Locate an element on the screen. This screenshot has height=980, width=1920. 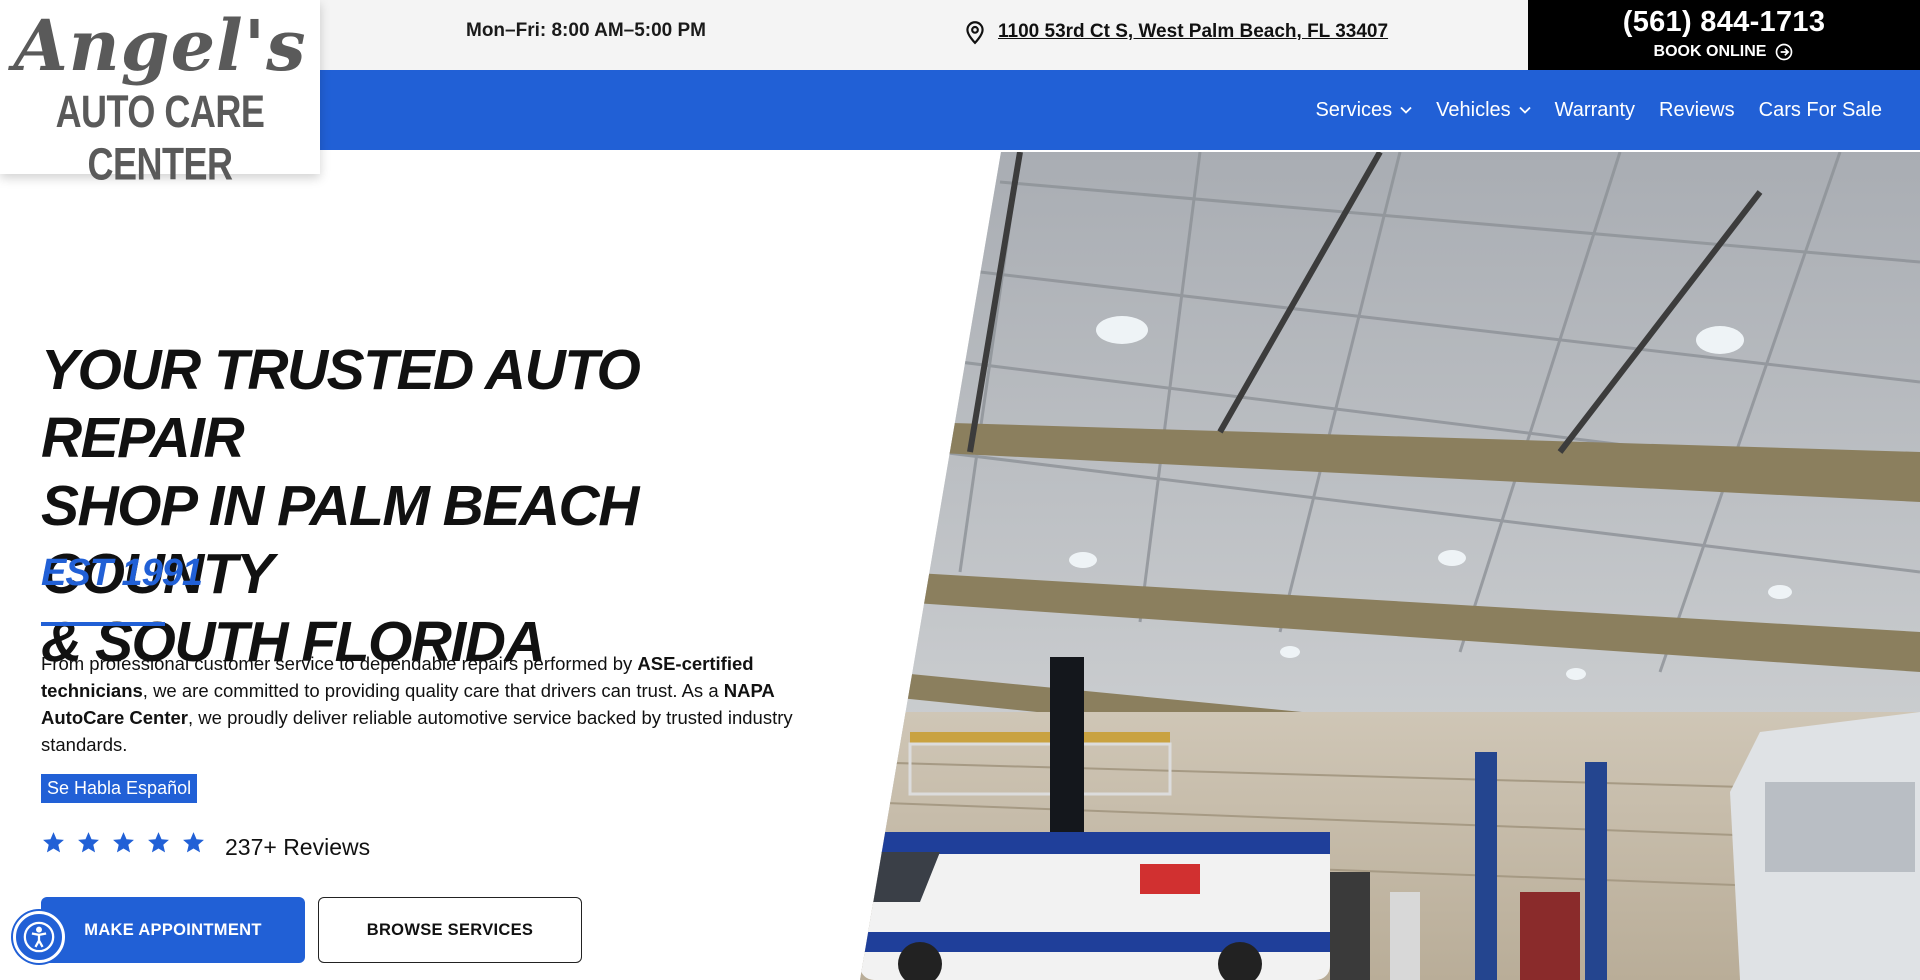
nav-item-label: Vehicles is located at coordinates (1473, 109).